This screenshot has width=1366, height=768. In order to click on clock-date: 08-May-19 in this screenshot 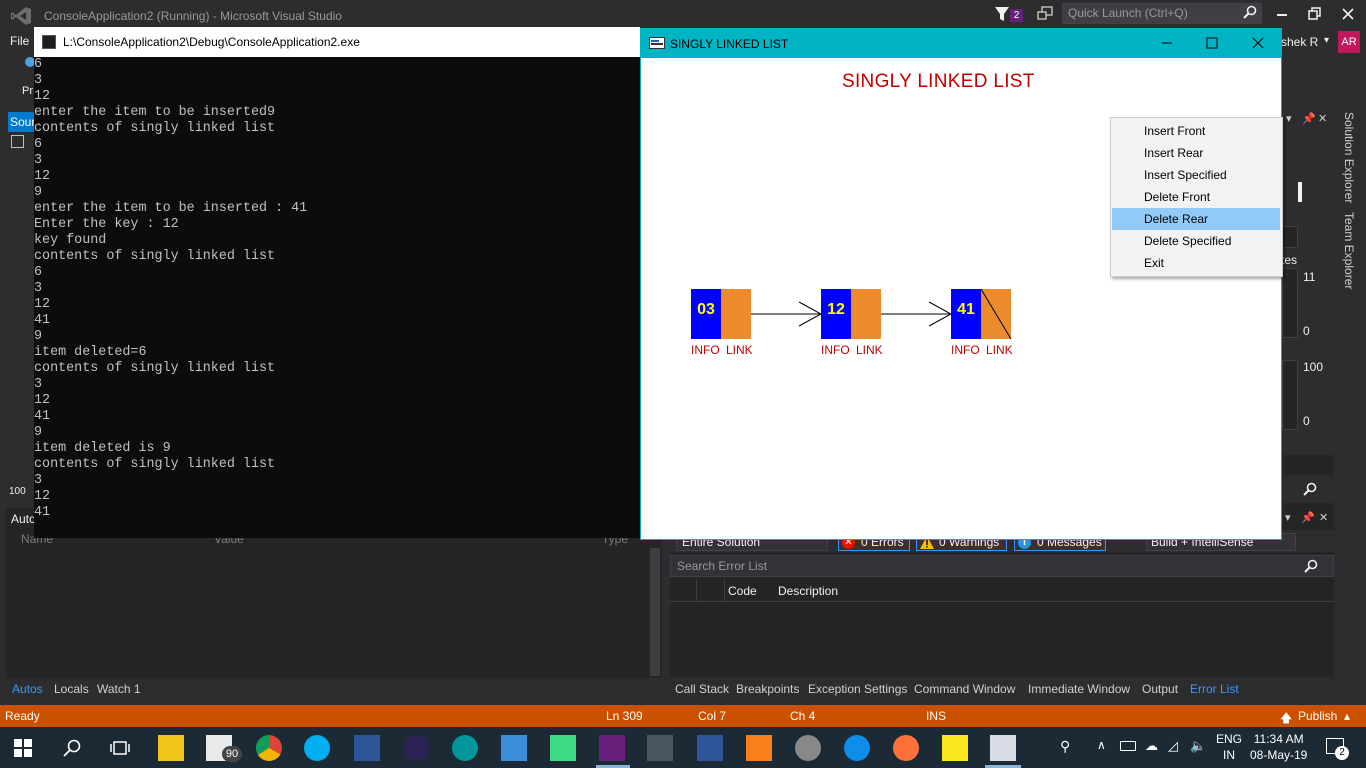, I will do `click(1279, 755)`.